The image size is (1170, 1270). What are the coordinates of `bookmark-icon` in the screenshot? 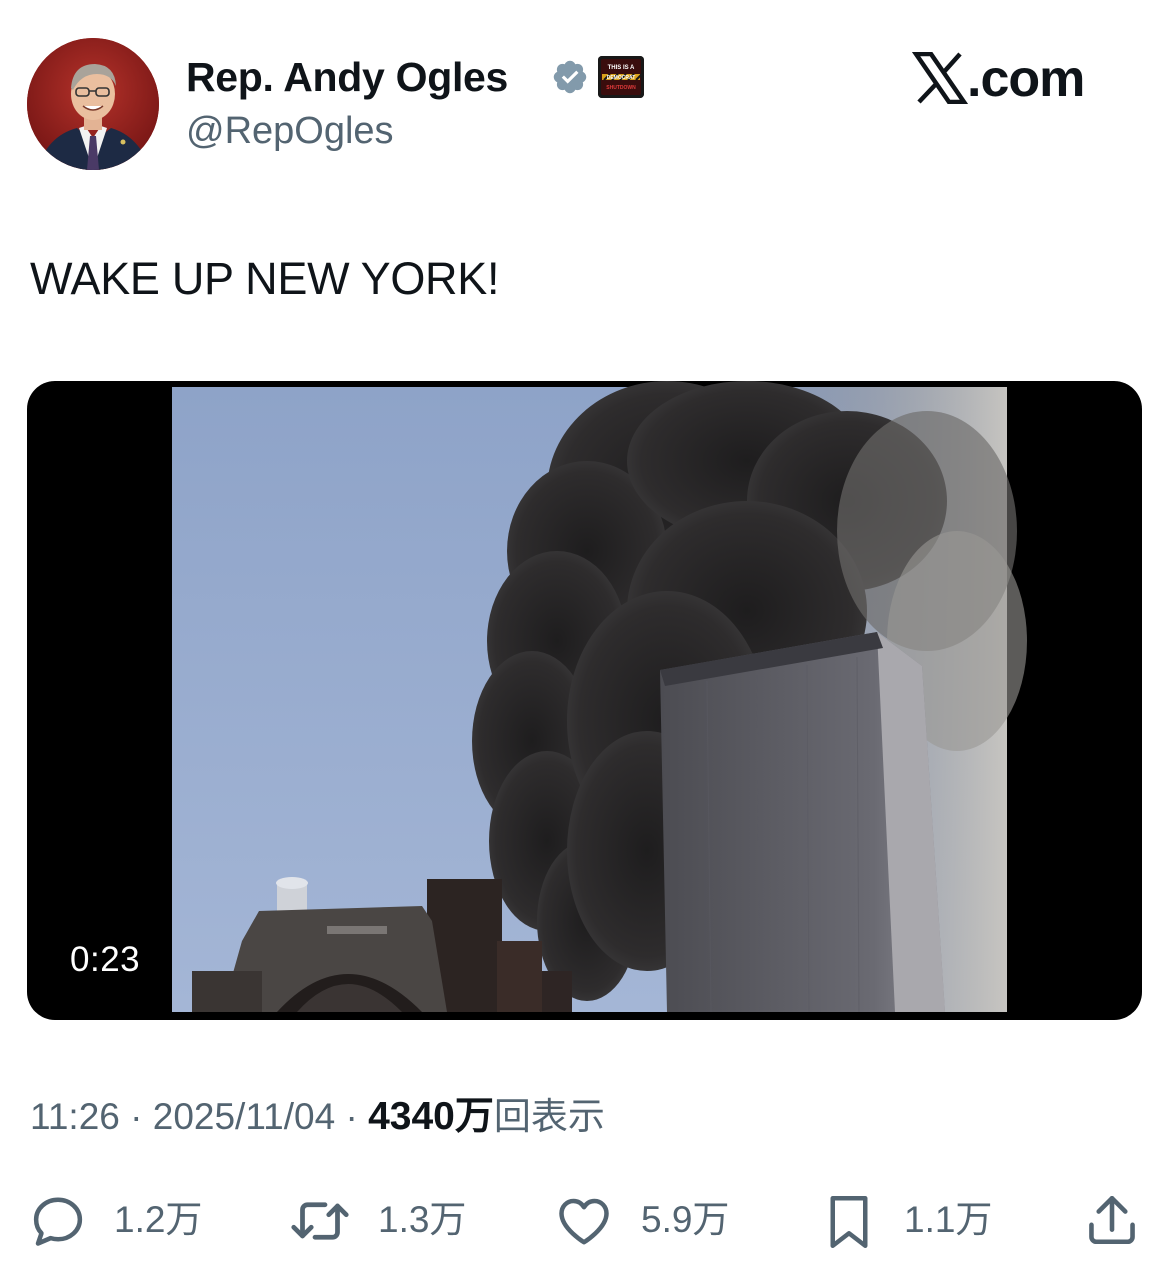 It's located at (849, 1222).